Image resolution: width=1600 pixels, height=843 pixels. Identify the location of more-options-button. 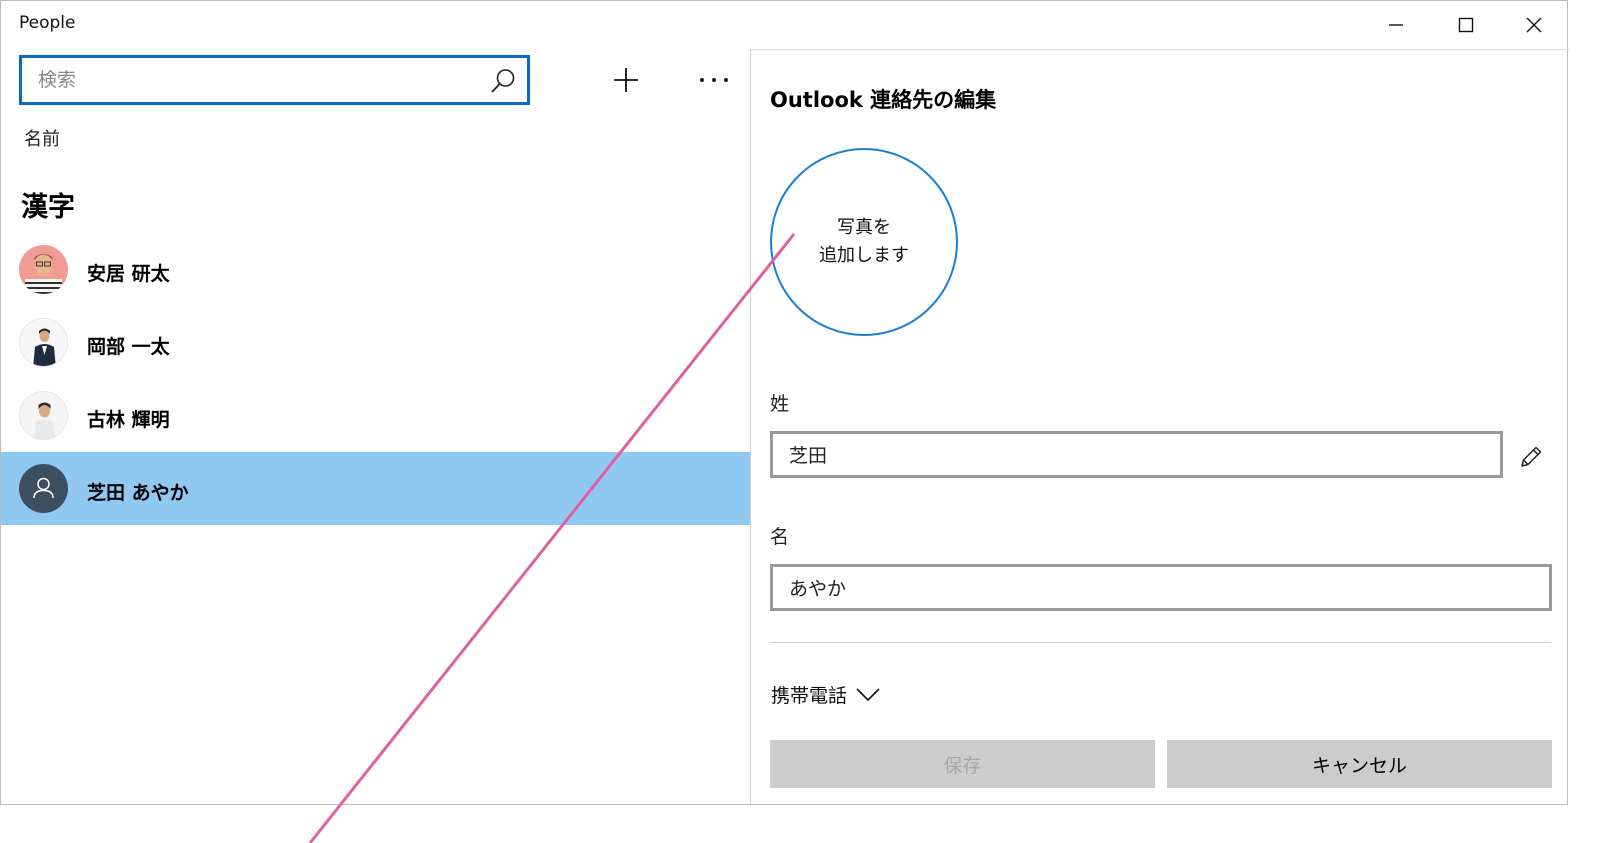
(714, 80).